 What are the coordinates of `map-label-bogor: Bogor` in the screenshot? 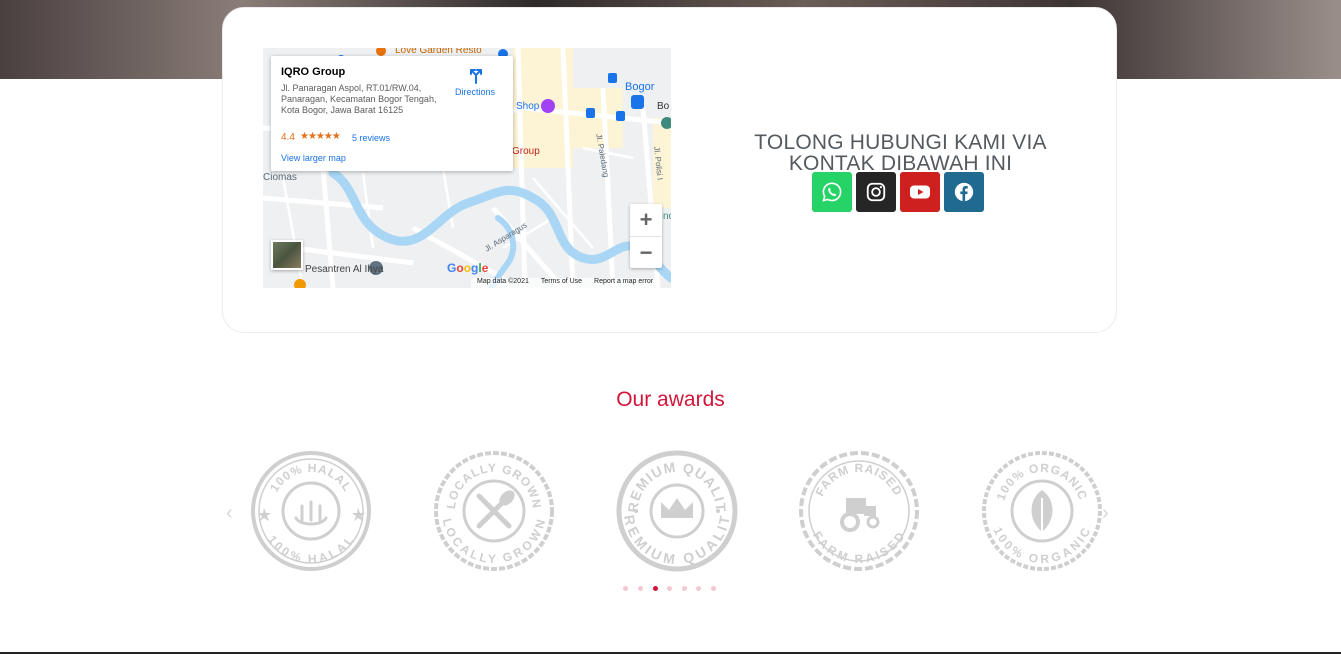 It's located at (640, 87).